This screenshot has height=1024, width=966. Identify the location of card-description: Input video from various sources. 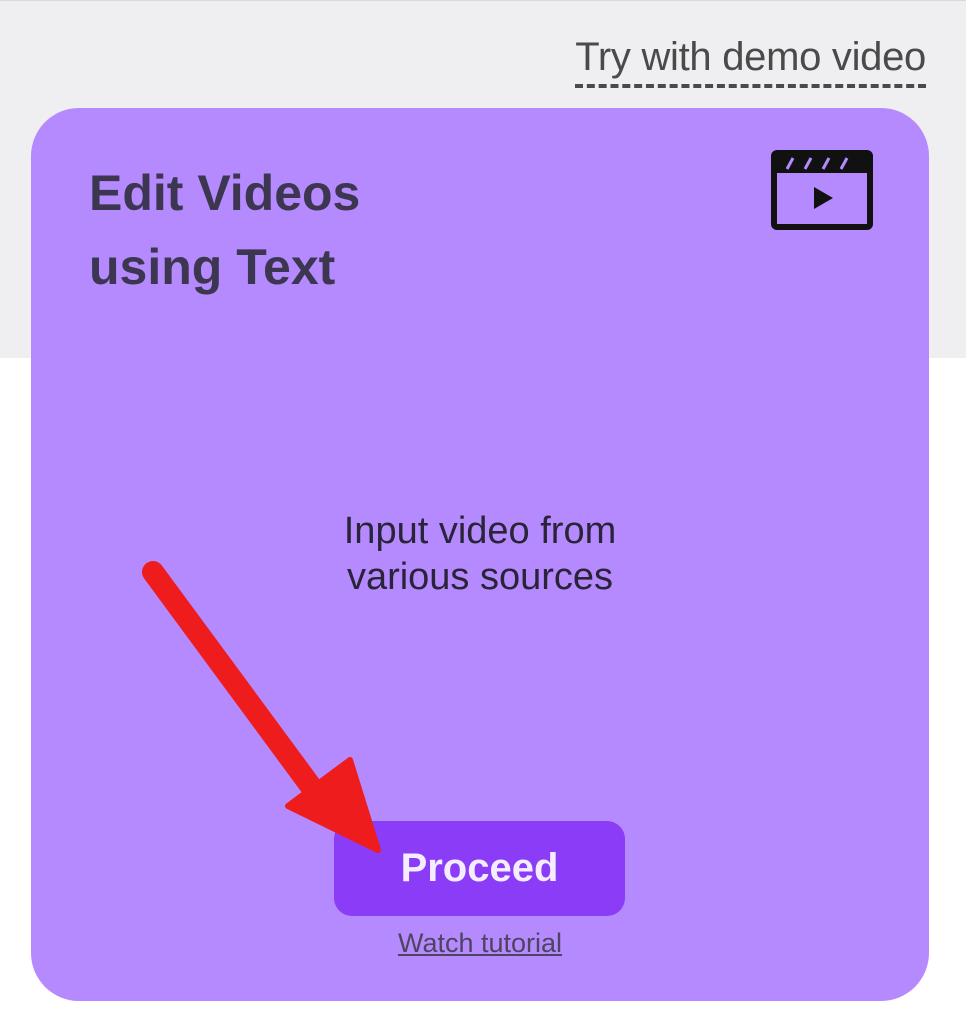
(480, 554).